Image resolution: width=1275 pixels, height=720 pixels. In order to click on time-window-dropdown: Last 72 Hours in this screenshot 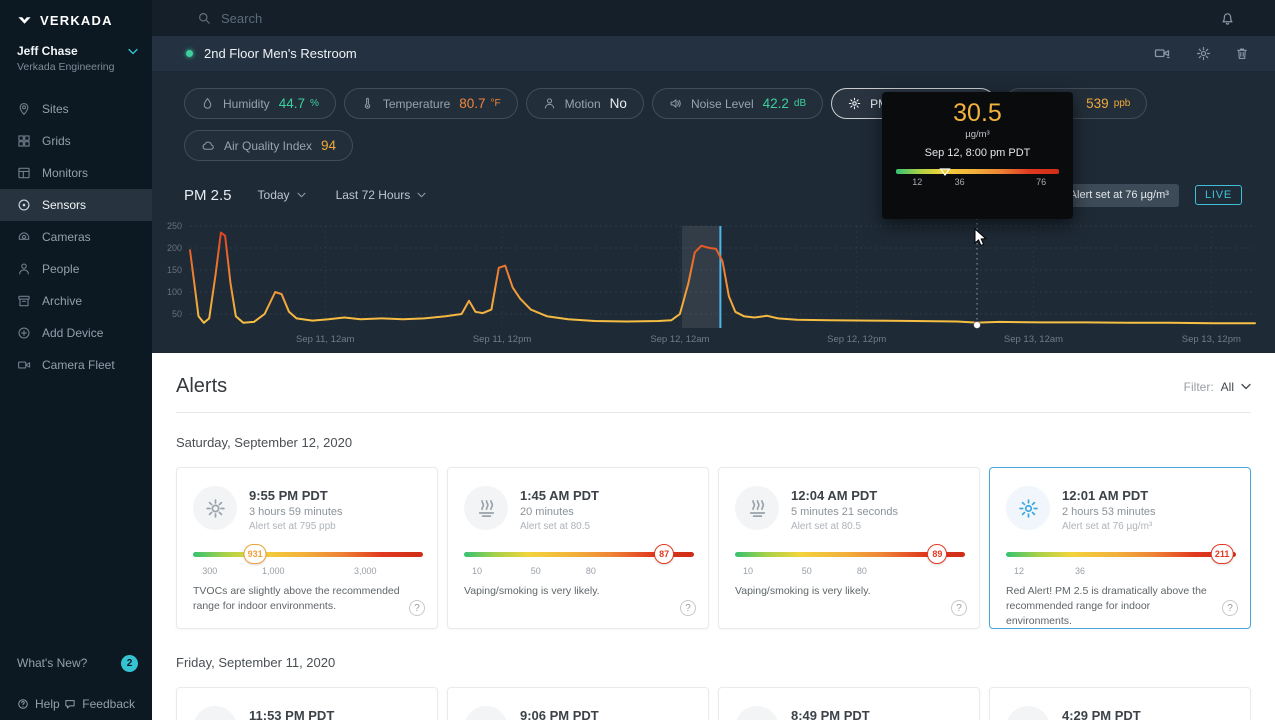, I will do `click(381, 195)`.